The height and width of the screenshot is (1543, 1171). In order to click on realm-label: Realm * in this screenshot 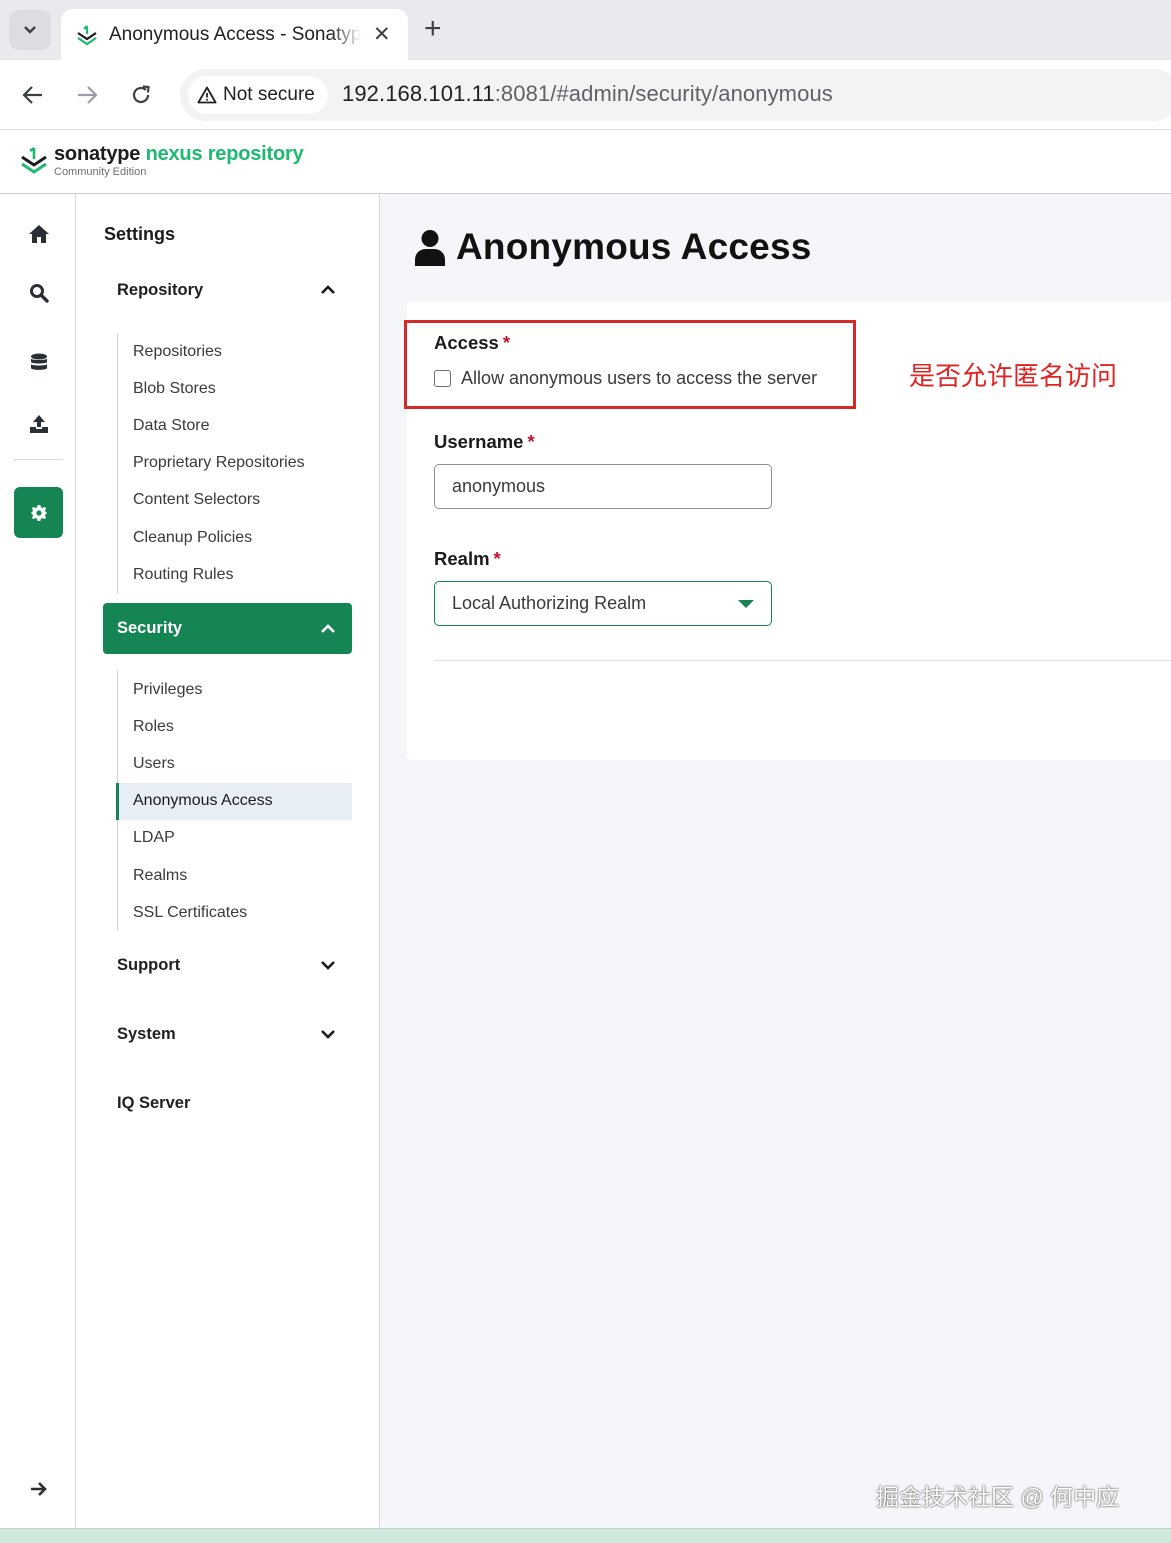, I will do `click(467, 558)`.